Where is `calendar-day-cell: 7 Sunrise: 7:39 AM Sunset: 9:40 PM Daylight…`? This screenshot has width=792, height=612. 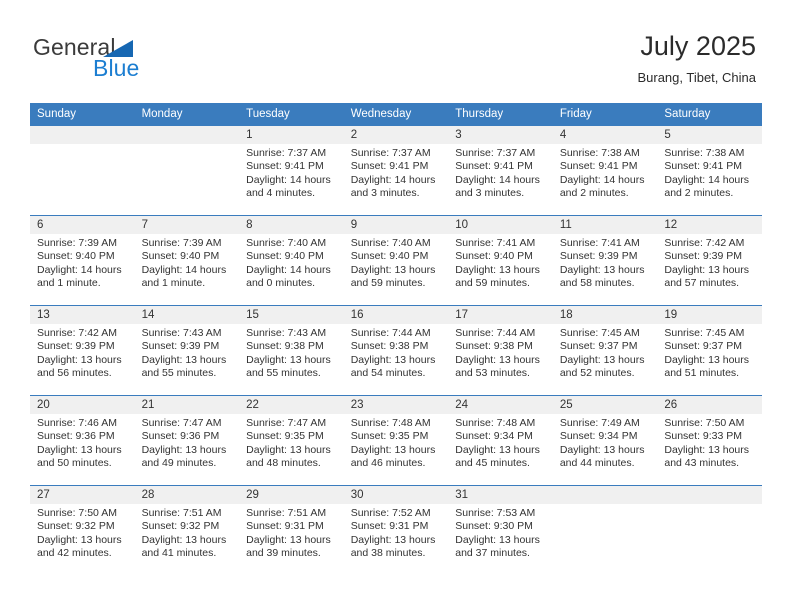
calendar-day-cell: 7 Sunrise: 7:39 AM Sunset: 9:40 PM Daylight… is located at coordinates (187, 260).